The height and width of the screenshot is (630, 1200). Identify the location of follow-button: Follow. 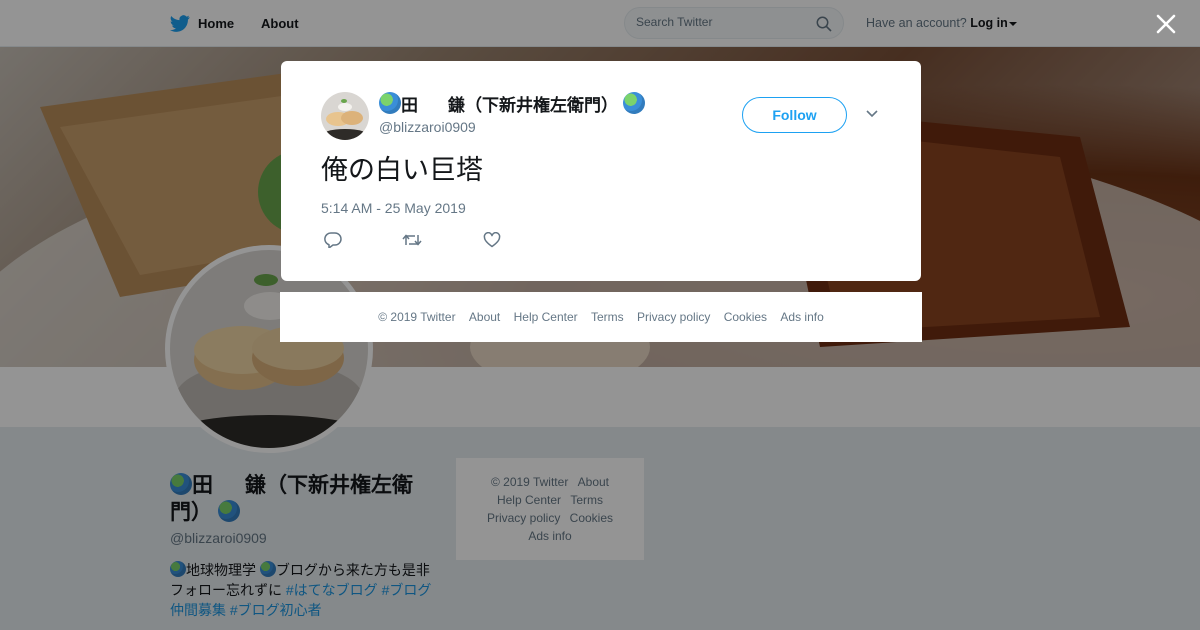
(794, 115).